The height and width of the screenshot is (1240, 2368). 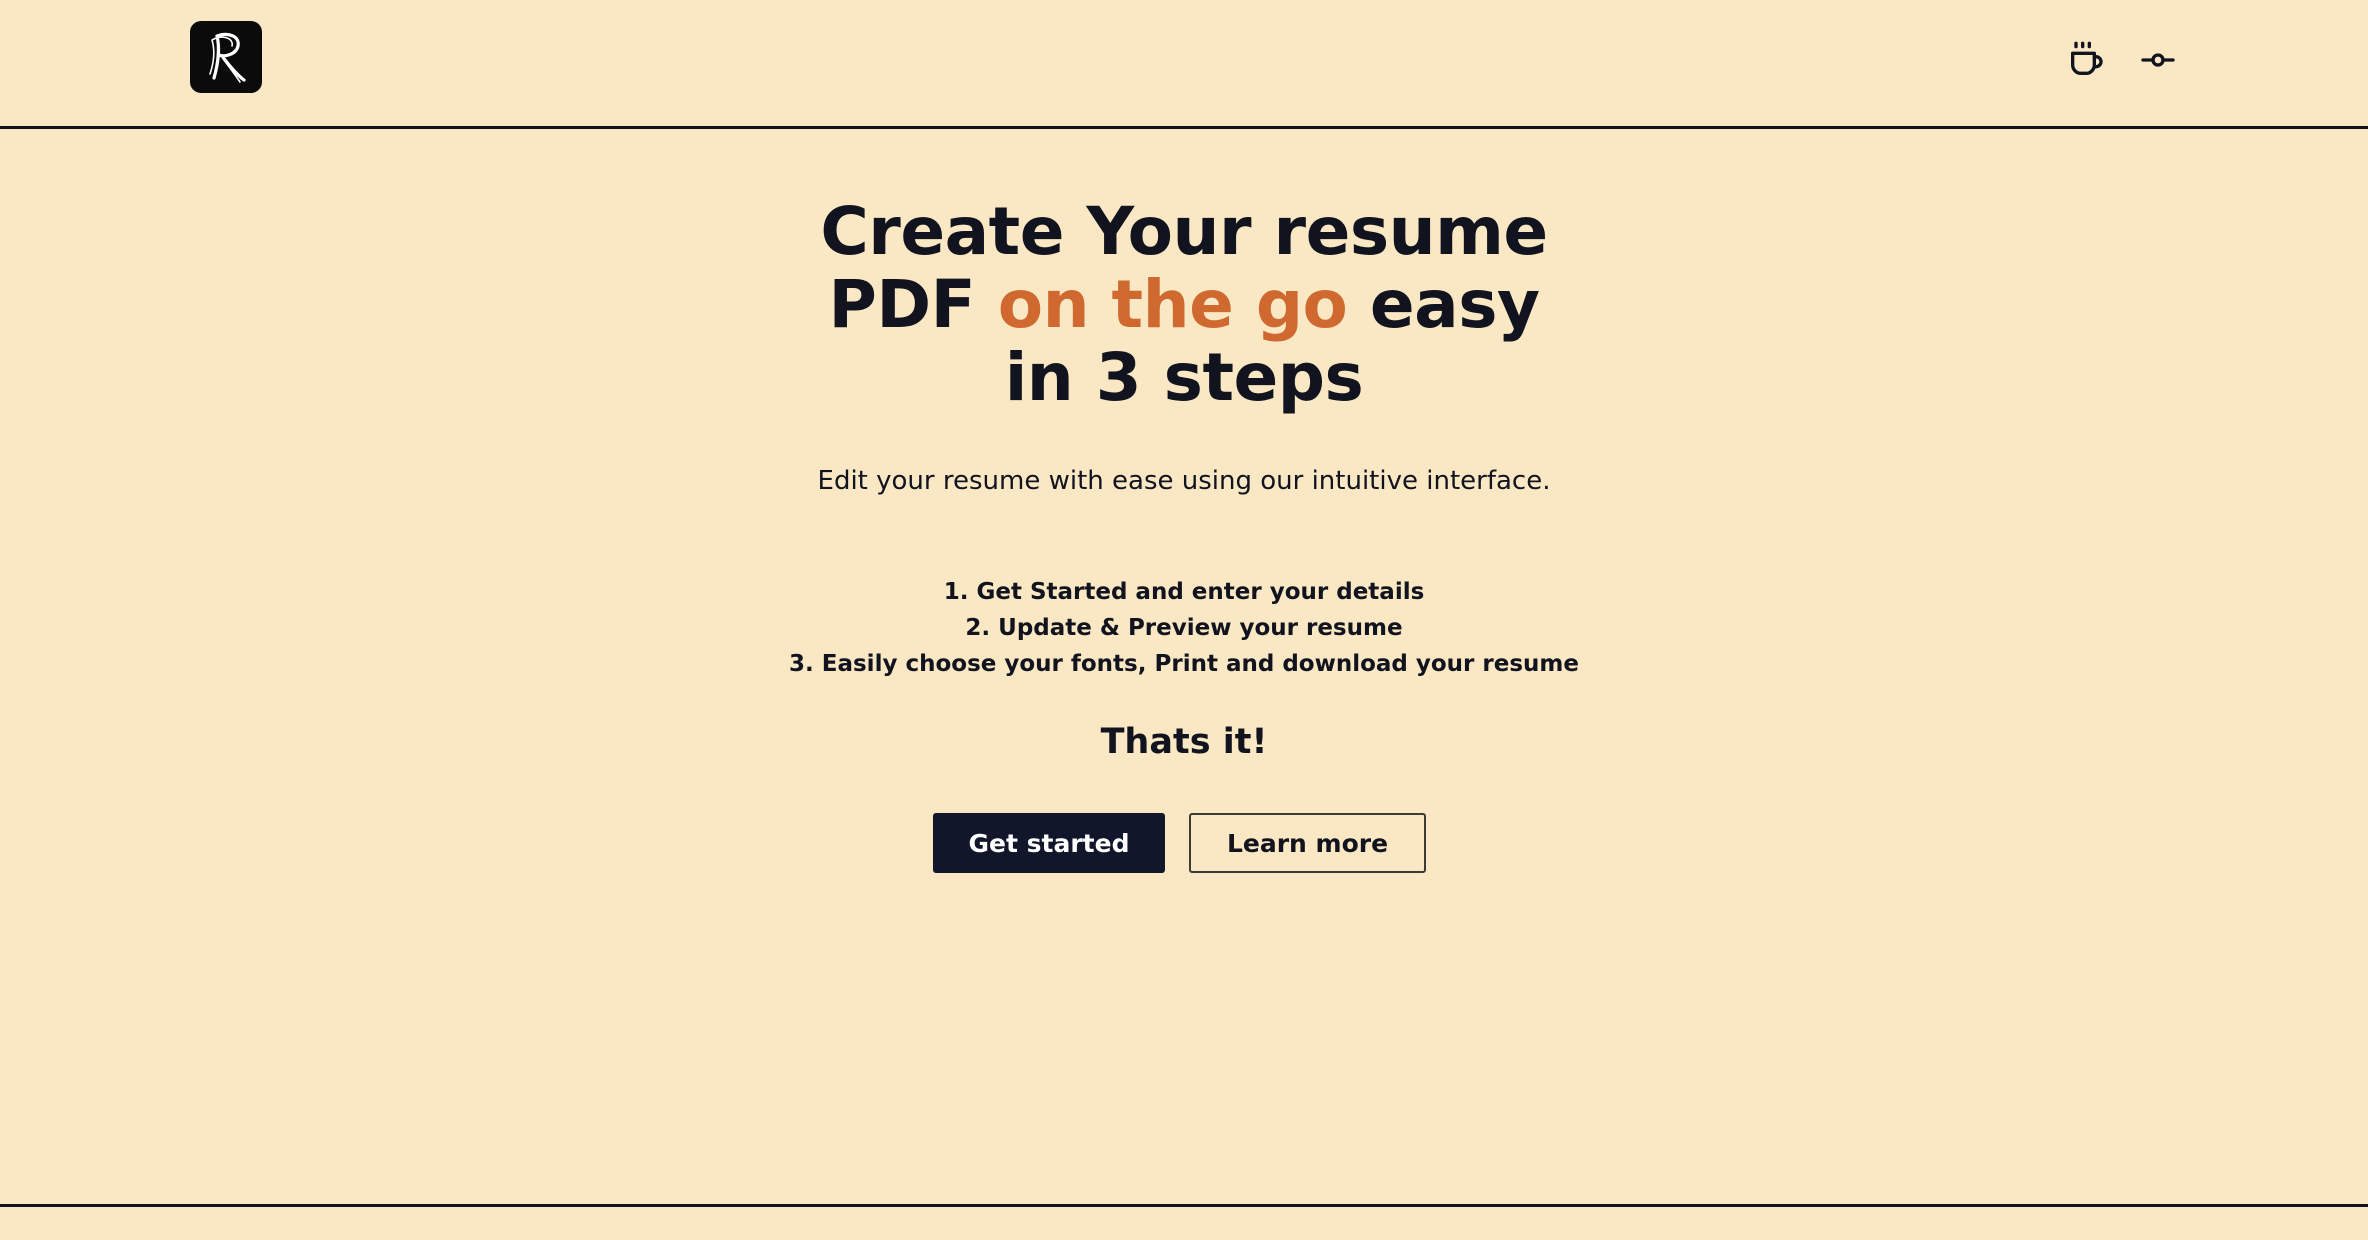 I want to click on app-logo, so click(x=226, y=57).